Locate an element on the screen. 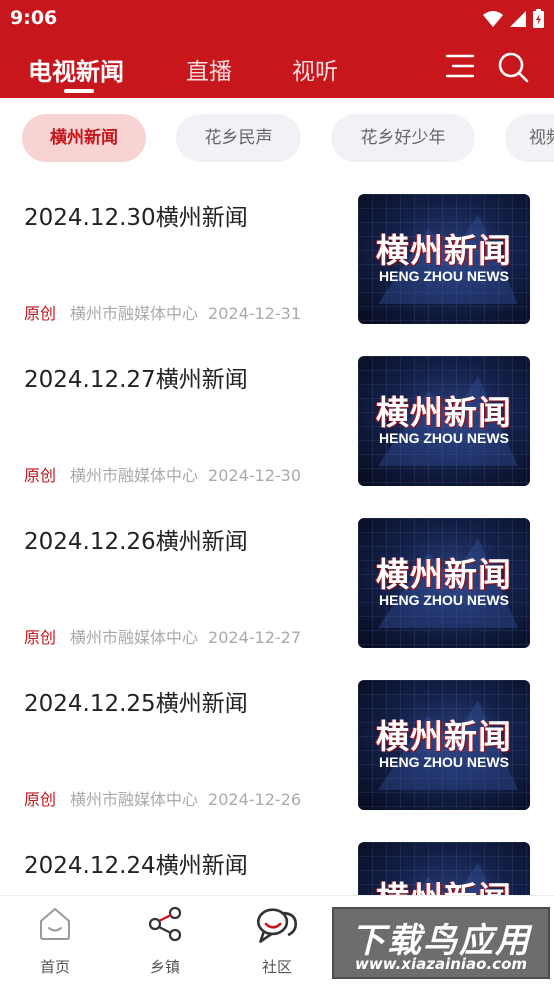 This screenshot has height=985, width=554. news-meta: 原创 横州市融媒体中心 2024-12-26 is located at coordinates (162, 798).